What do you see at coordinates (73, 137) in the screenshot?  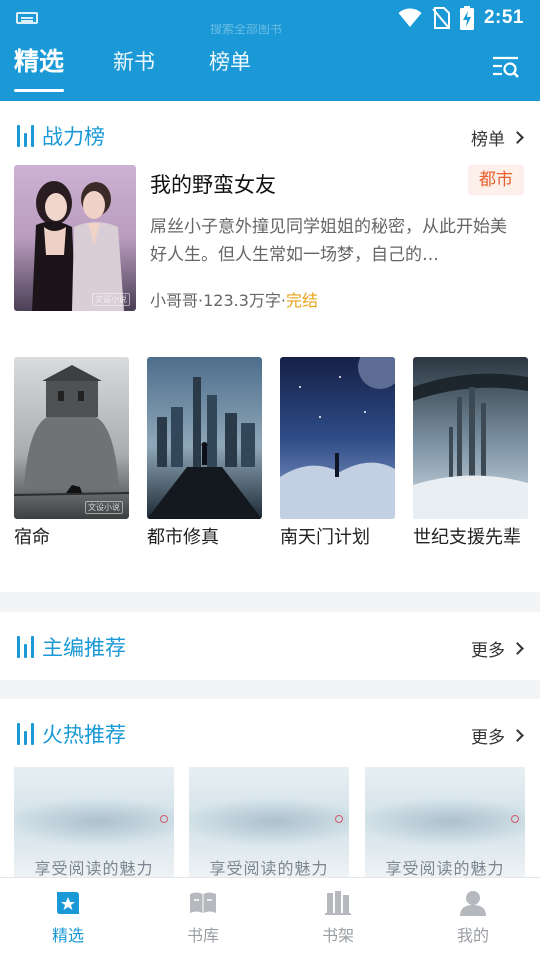 I see `section-title-text: 战力榜` at bounding box center [73, 137].